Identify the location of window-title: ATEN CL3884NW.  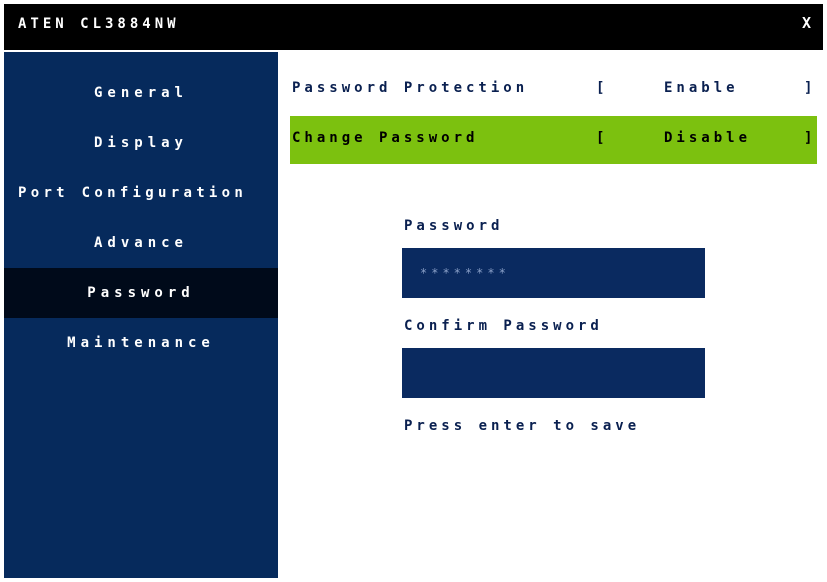
(99, 24).